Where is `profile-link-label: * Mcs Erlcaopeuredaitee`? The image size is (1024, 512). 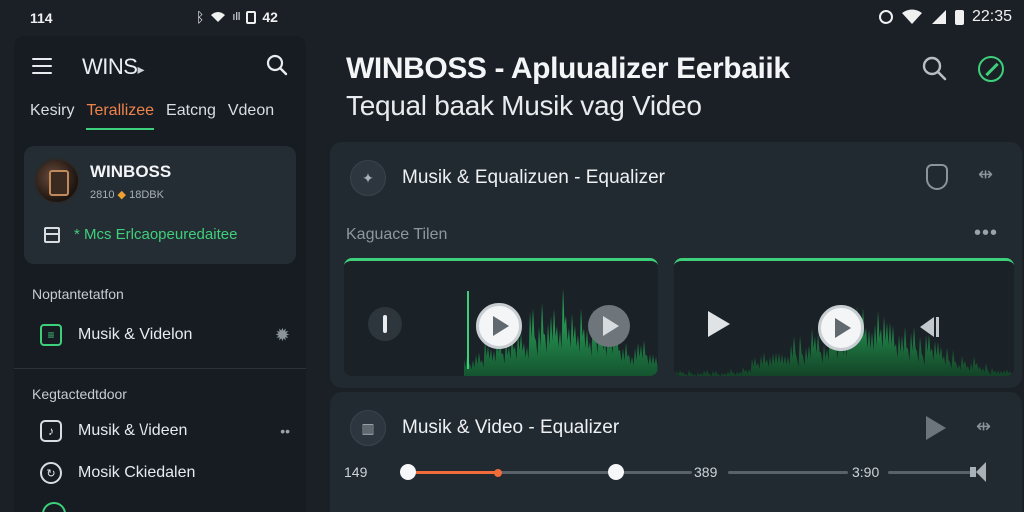
profile-link-label: * Mcs Erlcaopeuredaitee is located at coordinates (156, 234).